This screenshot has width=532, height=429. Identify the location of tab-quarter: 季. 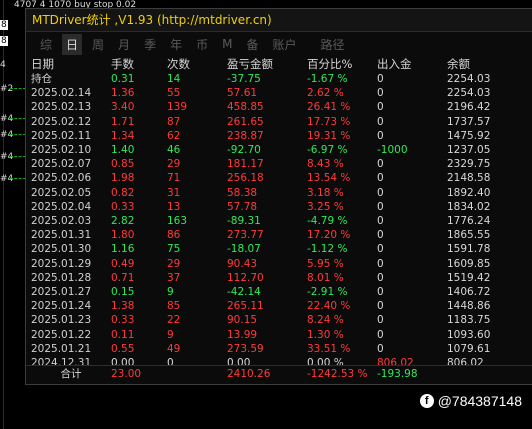
(150, 44).